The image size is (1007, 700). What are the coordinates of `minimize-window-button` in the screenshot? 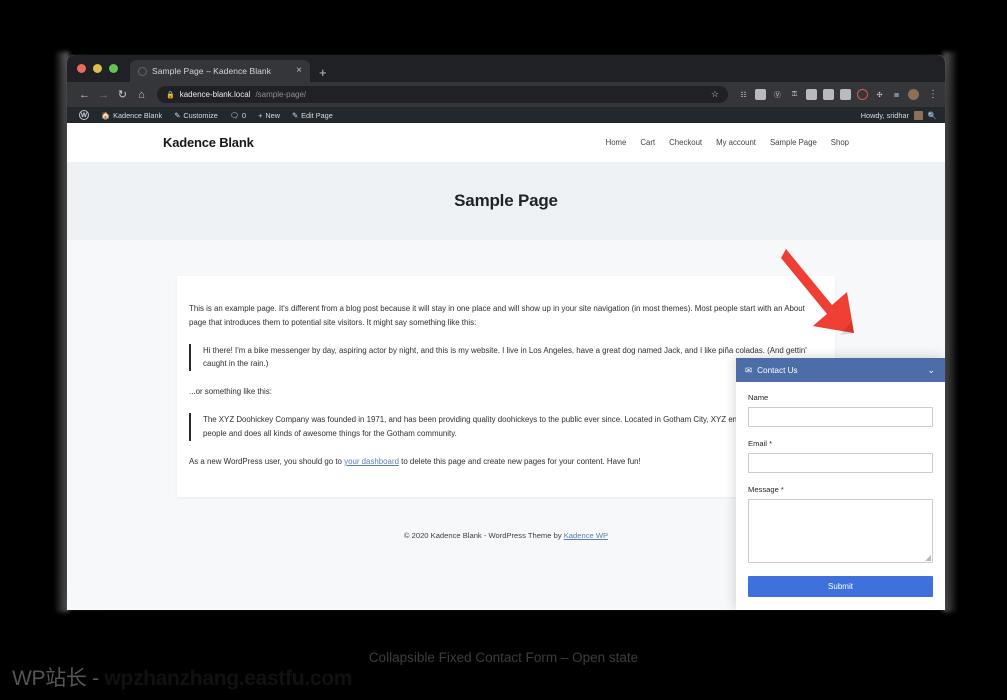 It's located at (97, 68).